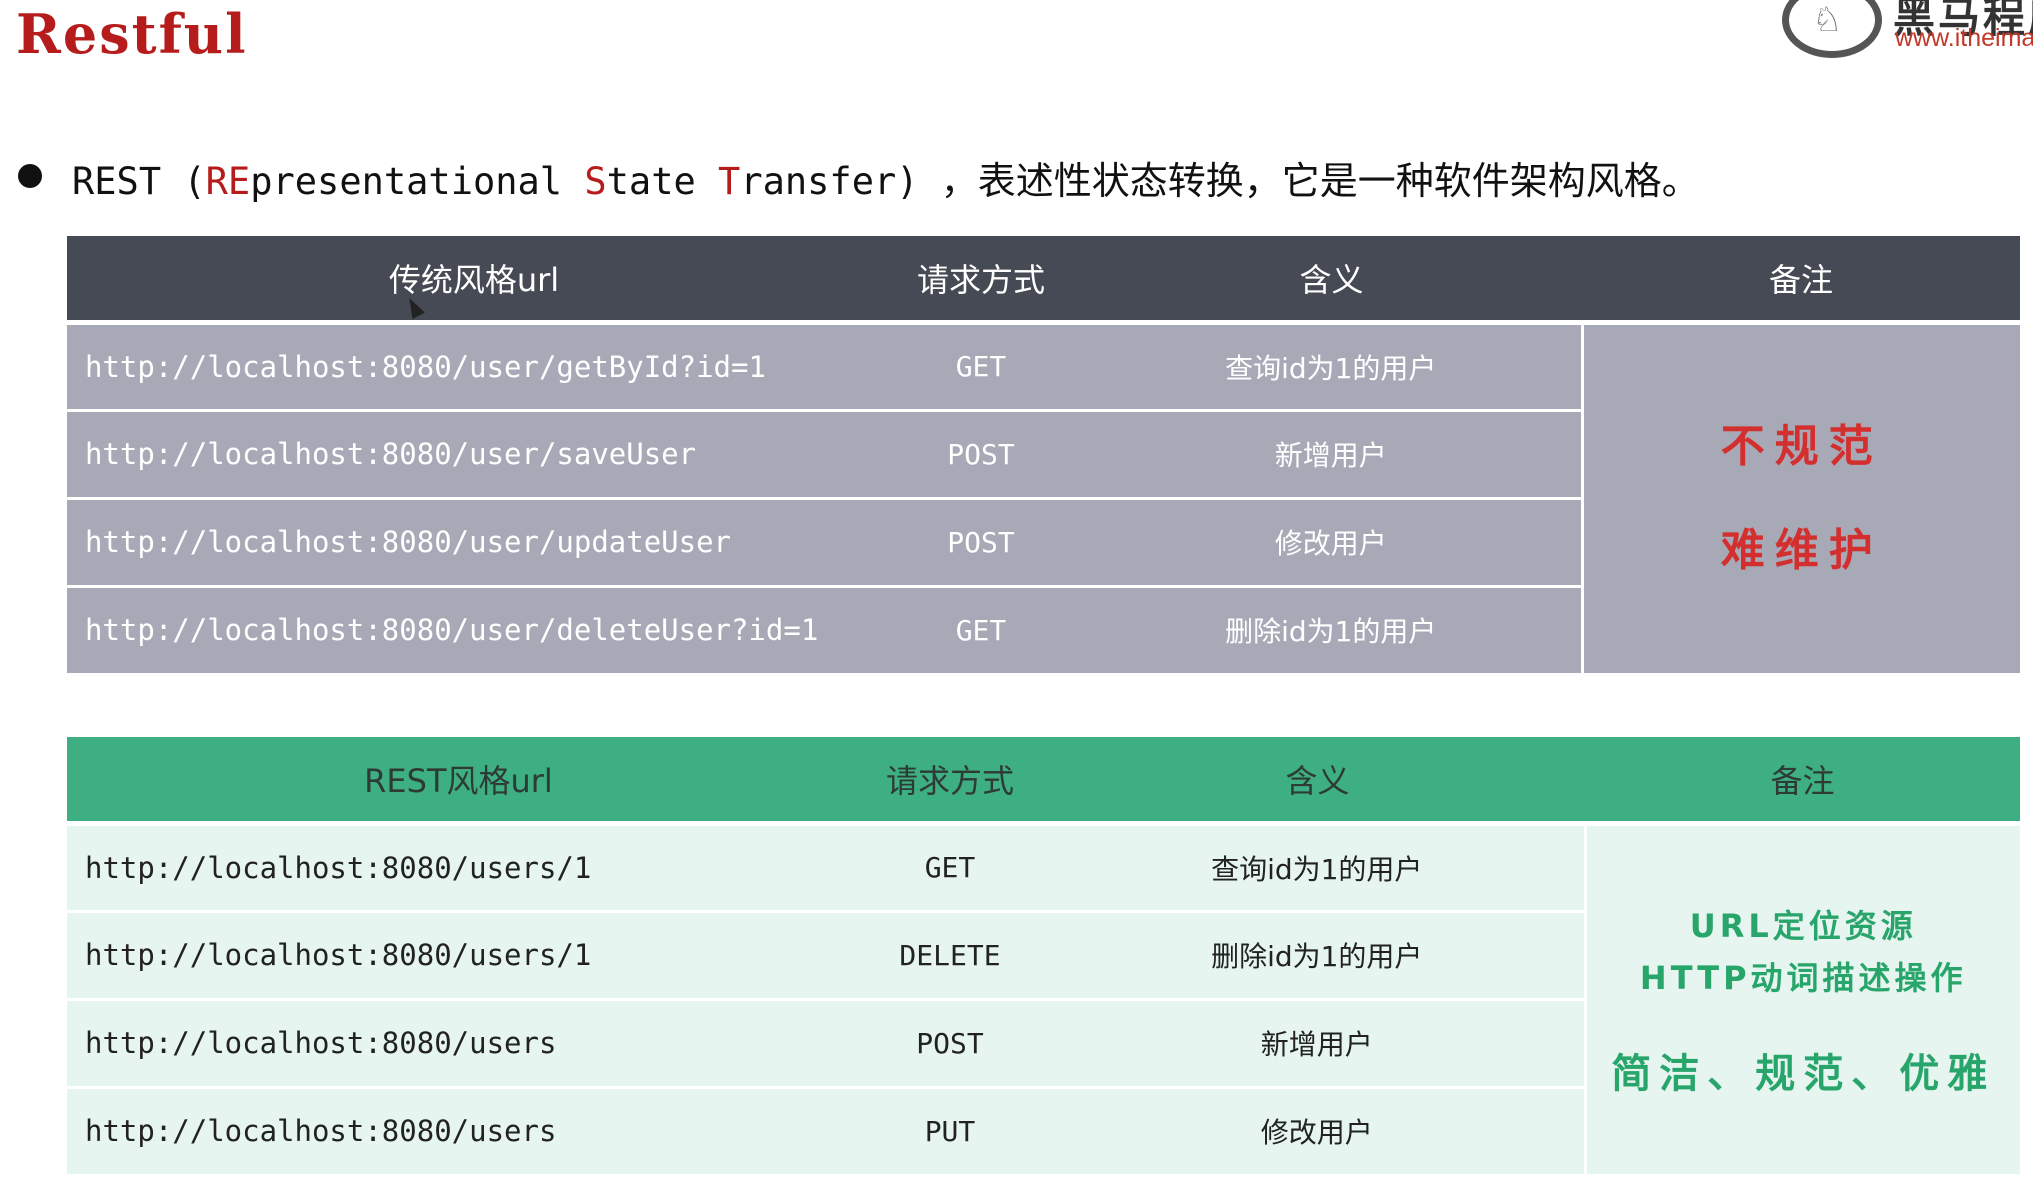 The image size is (2033, 1197). What do you see at coordinates (474, 279) in the screenshot?
I see `header-traditional-url: 传统风格url` at bounding box center [474, 279].